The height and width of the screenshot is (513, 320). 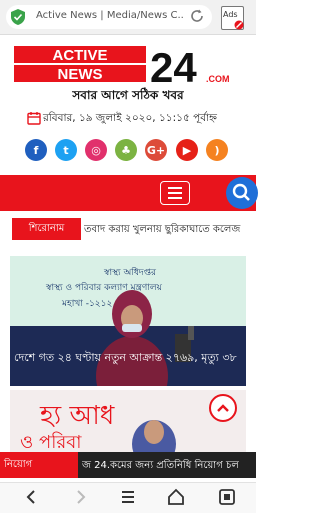 I want to click on calendar-icon, so click(x=34, y=118).